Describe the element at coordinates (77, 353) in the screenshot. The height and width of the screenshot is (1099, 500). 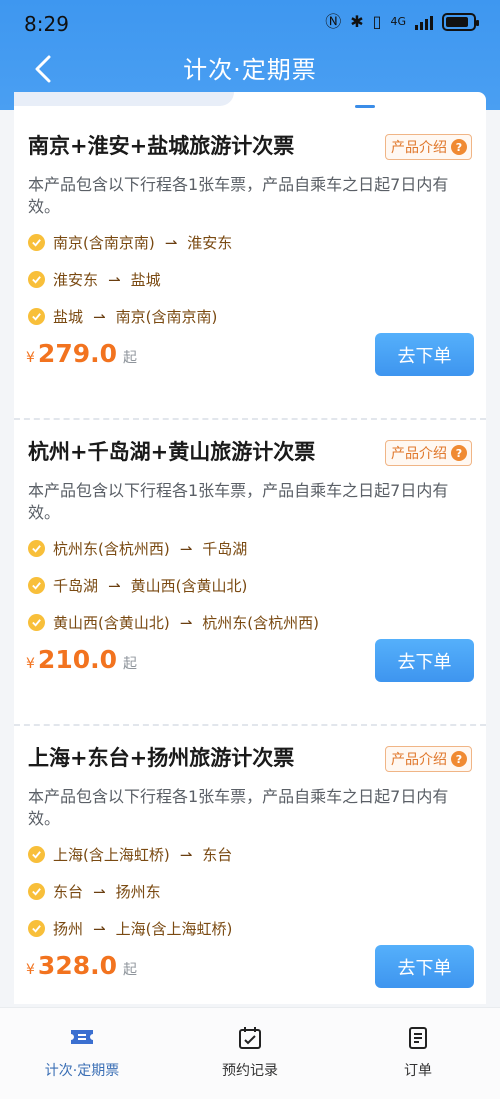
I see `price-amount: 279.0` at that location.